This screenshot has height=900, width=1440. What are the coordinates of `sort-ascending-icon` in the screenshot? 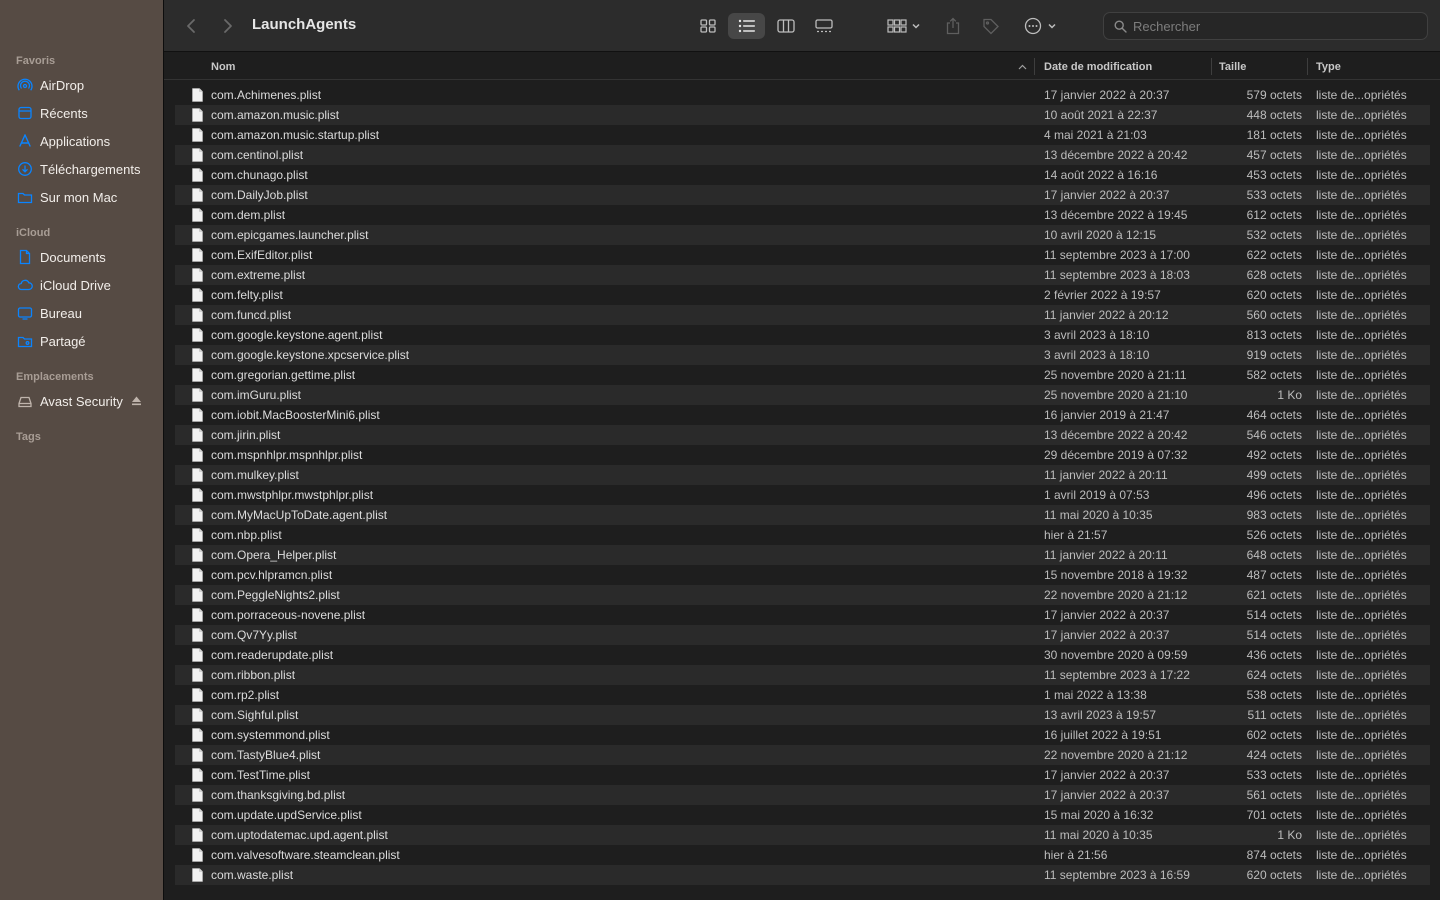 It's located at (1022, 66).